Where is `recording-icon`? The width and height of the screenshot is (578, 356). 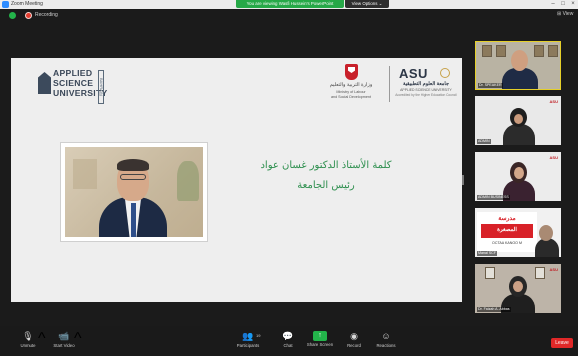 recording-icon is located at coordinates (28, 15).